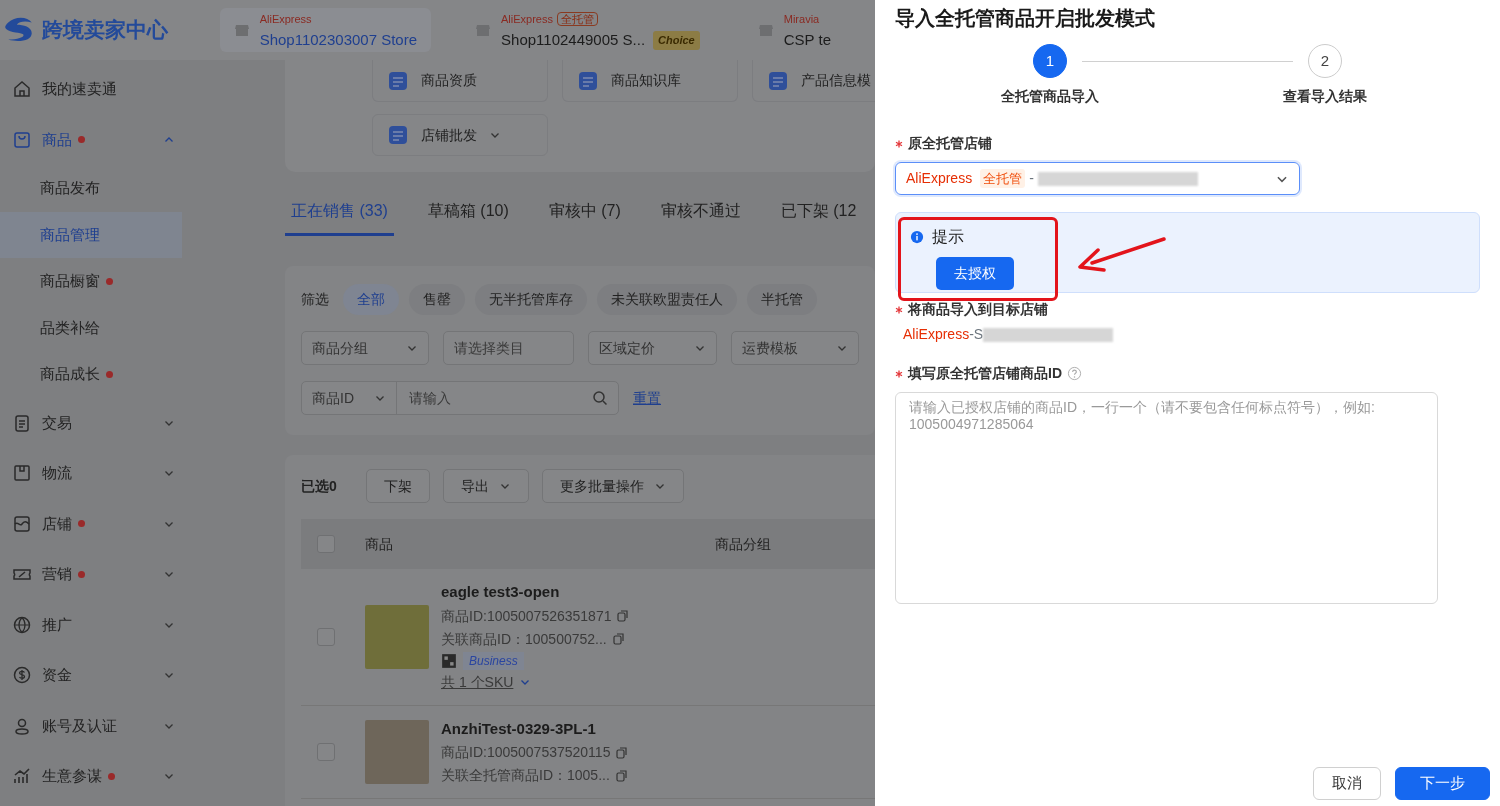  I want to click on field-label: 填写原全托管店铺商品ID, so click(985, 373).